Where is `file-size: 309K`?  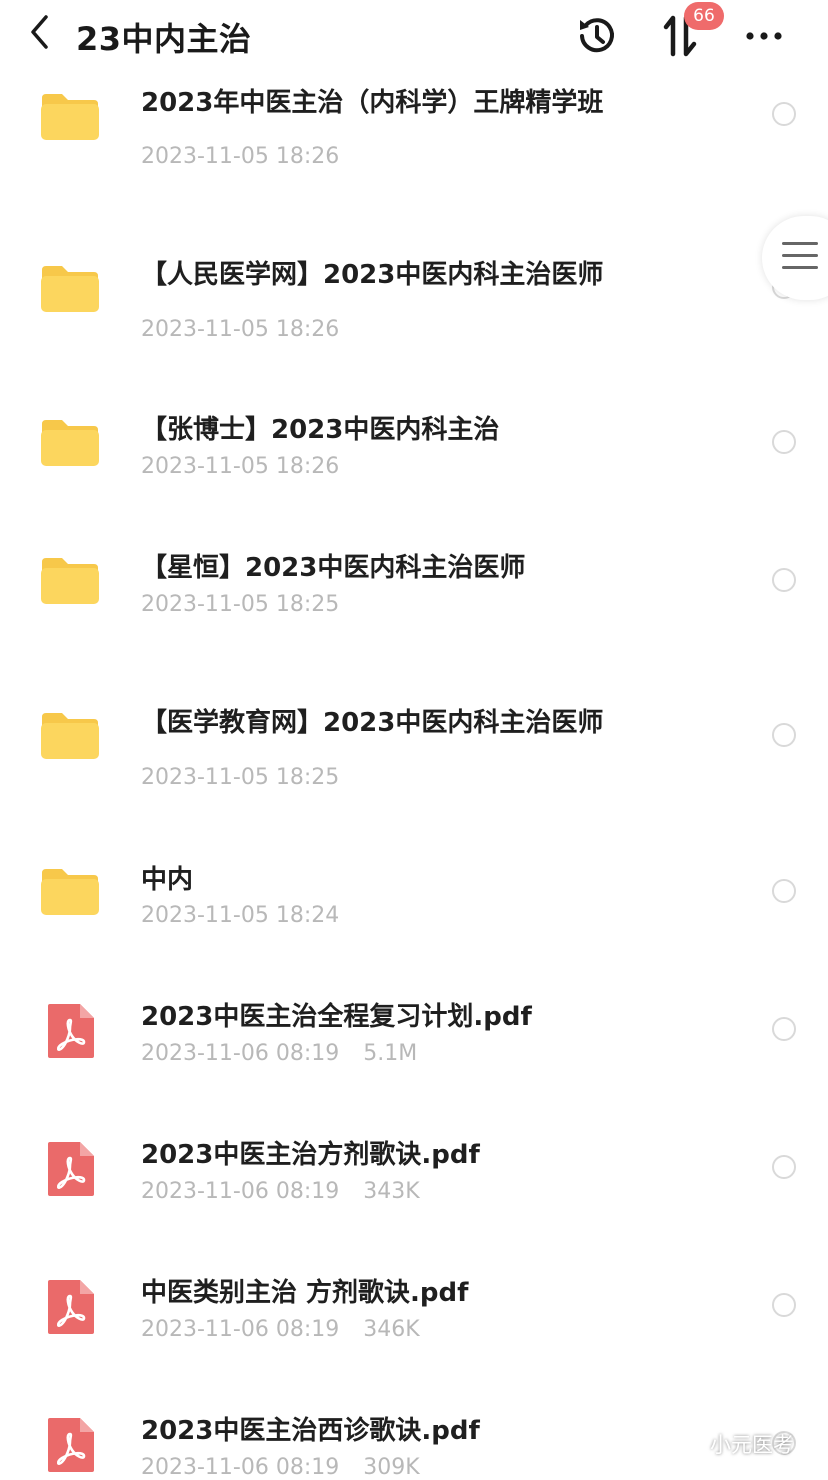 file-size: 309K is located at coordinates (391, 1467).